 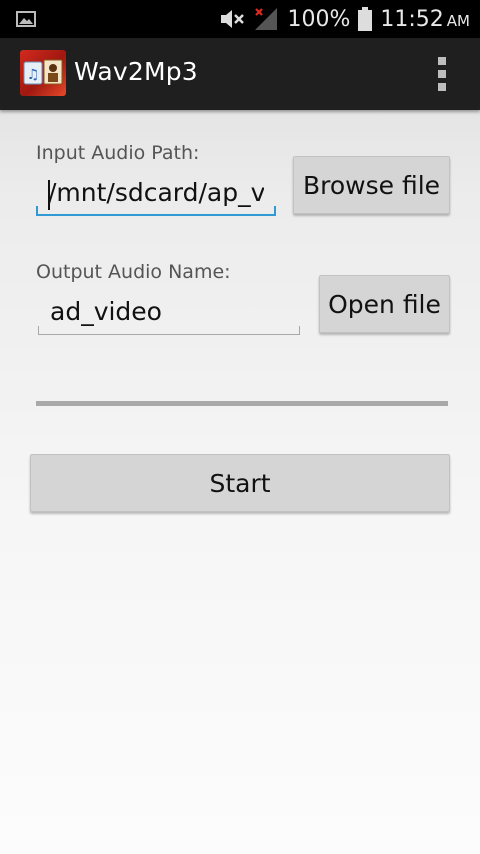 I want to click on clock: 11:52 AM, so click(x=425, y=19).